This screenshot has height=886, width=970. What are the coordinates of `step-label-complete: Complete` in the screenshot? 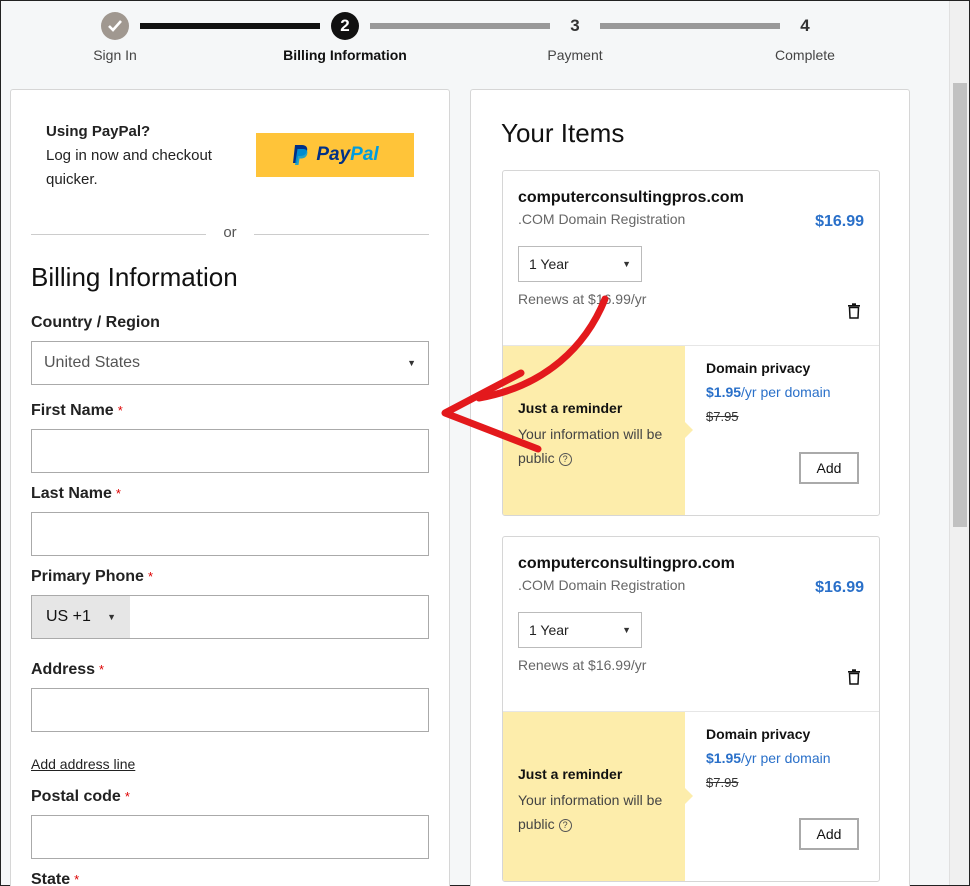 It's located at (805, 55).